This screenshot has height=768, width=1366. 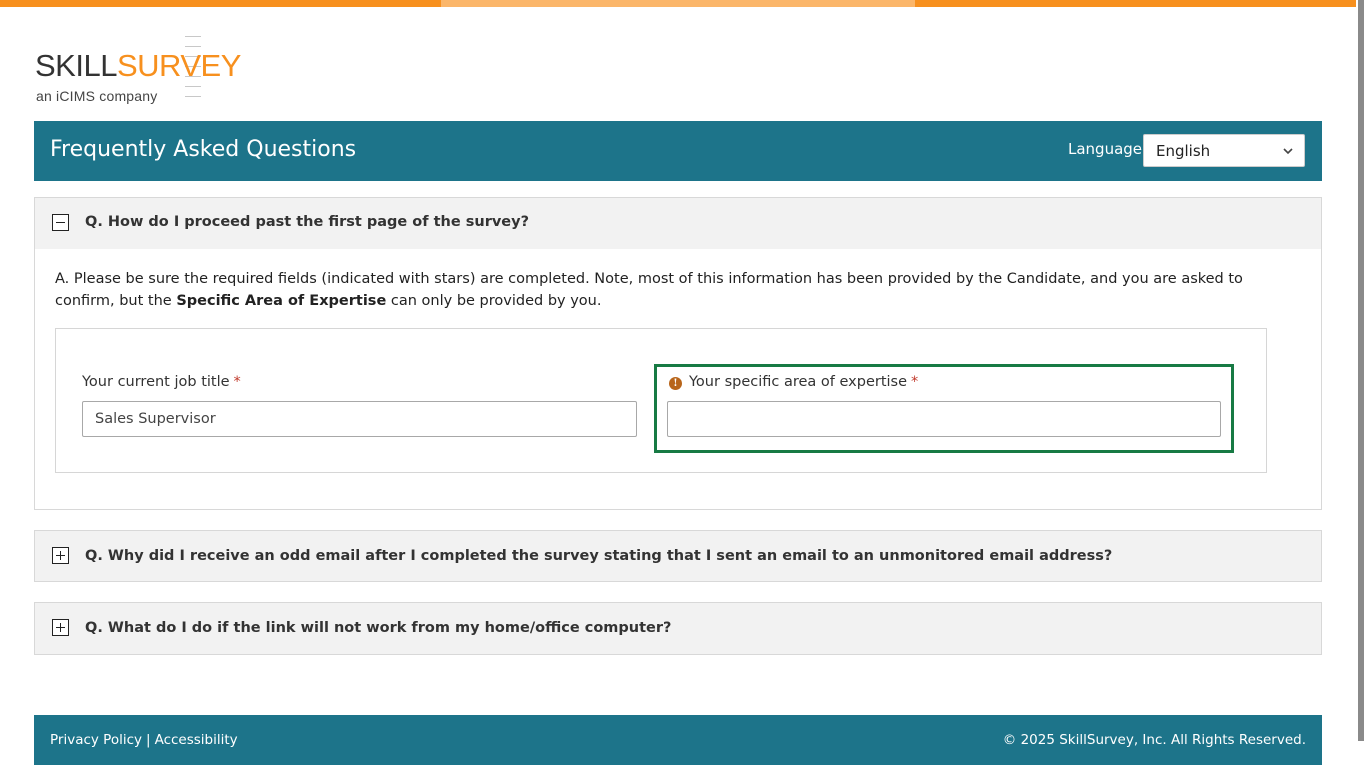 I want to click on accessibility-link: Accessibility, so click(x=196, y=740).